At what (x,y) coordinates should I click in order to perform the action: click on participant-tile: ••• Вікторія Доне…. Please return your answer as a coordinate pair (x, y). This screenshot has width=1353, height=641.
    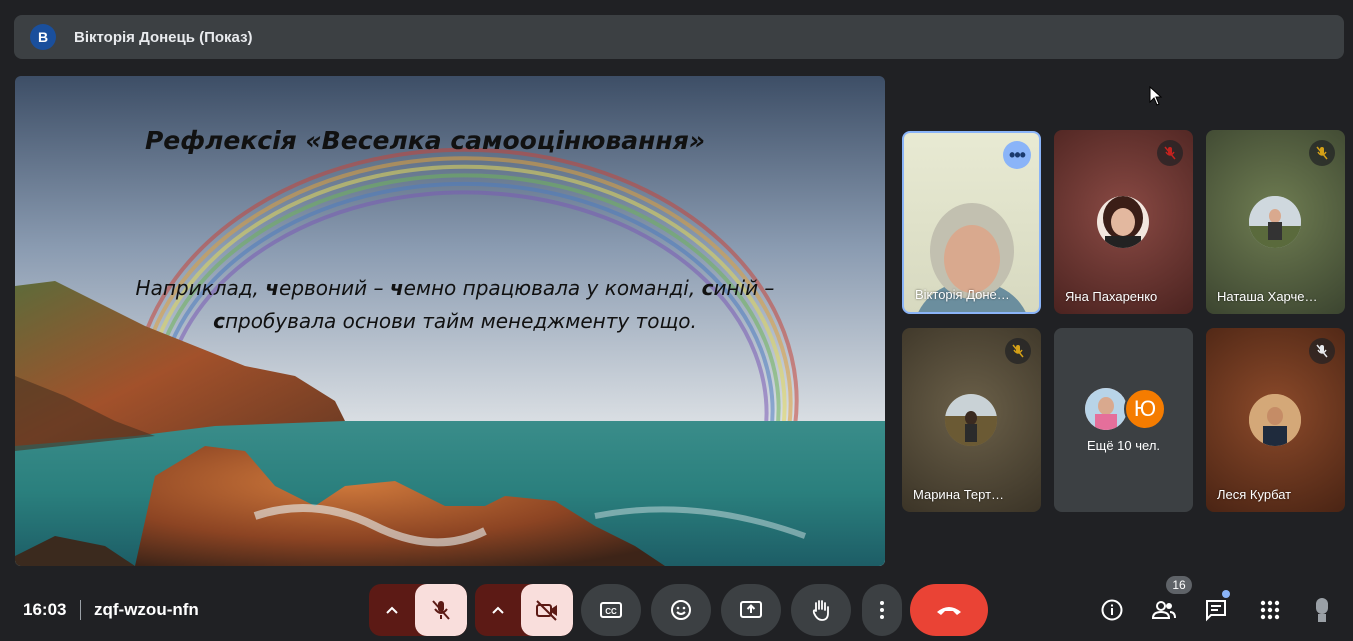
    Looking at the image, I should click on (971, 222).